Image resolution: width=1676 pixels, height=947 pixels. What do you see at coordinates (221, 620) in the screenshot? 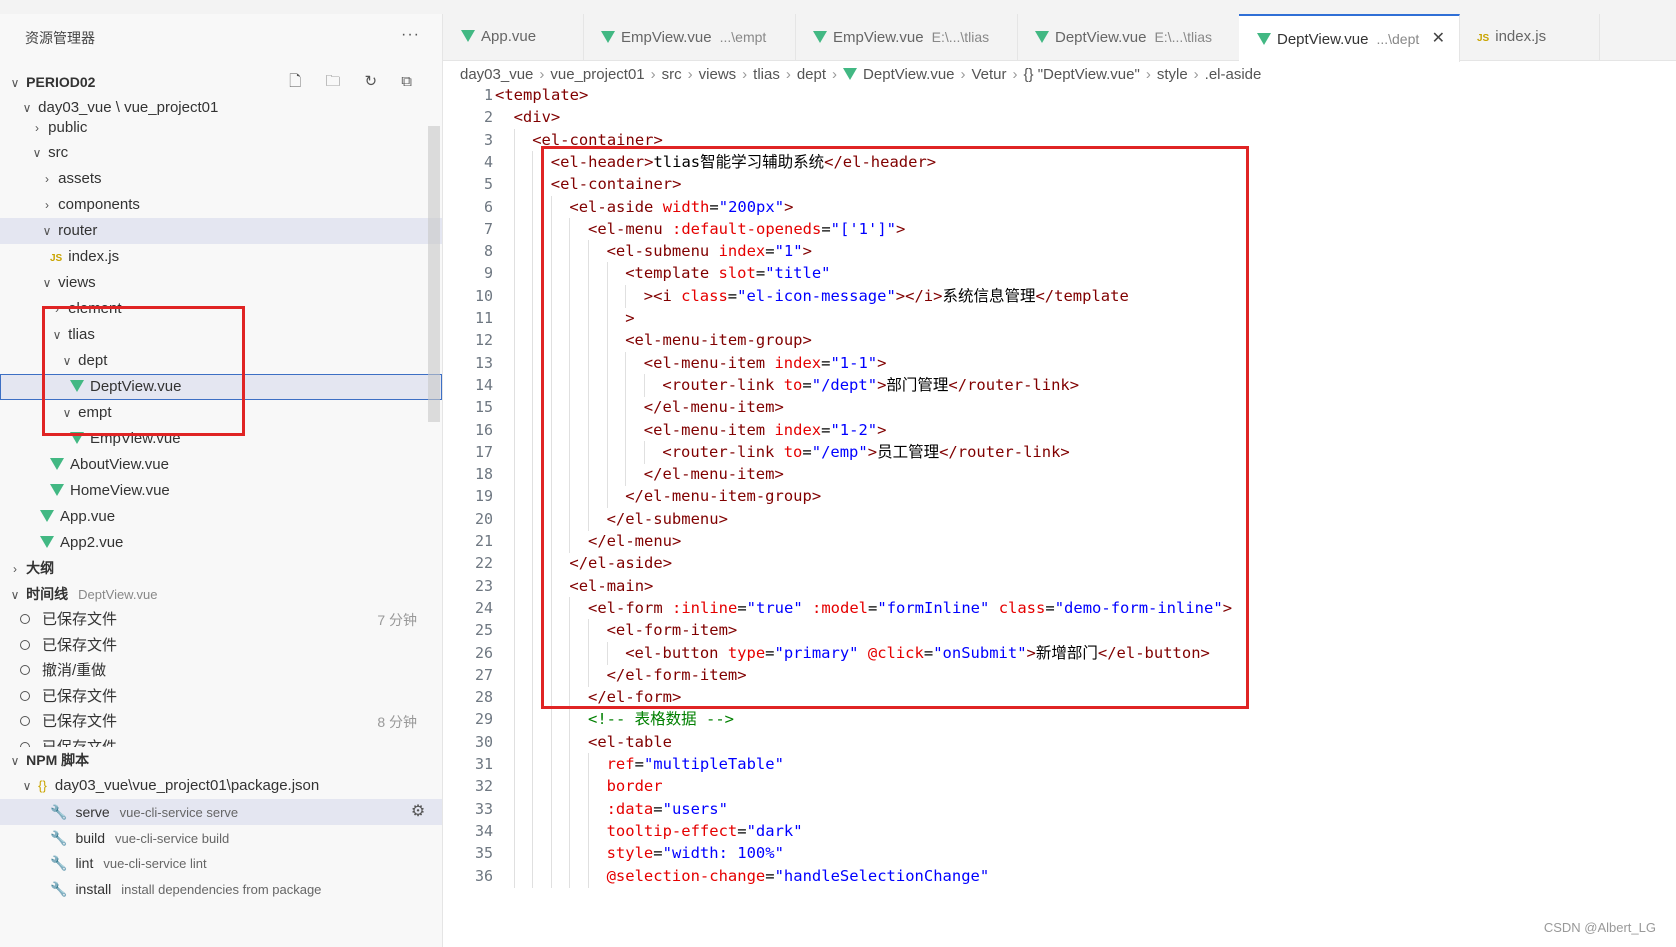
I see `timeline-item: 已保存文件 7 分钟` at bounding box center [221, 620].